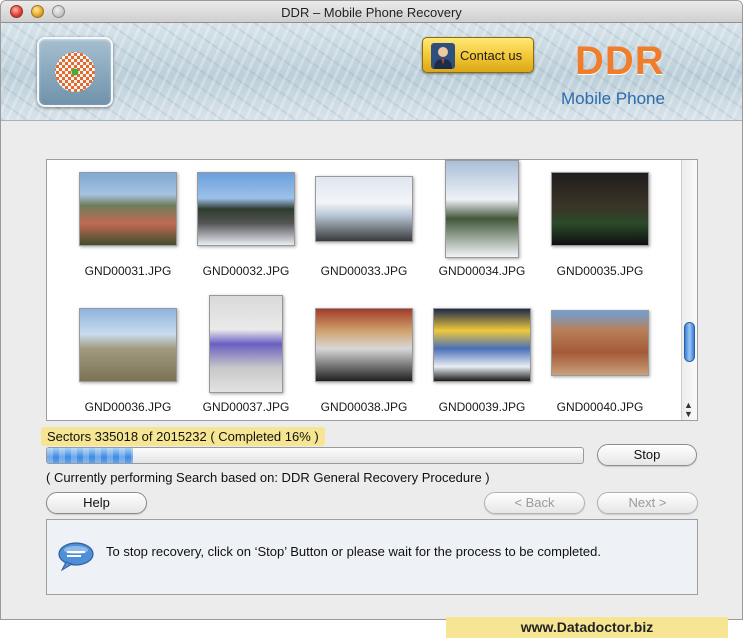  What do you see at coordinates (364, 407) in the screenshot?
I see `file-name-label: GND00038.JPG` at bounding box center [364, 407].